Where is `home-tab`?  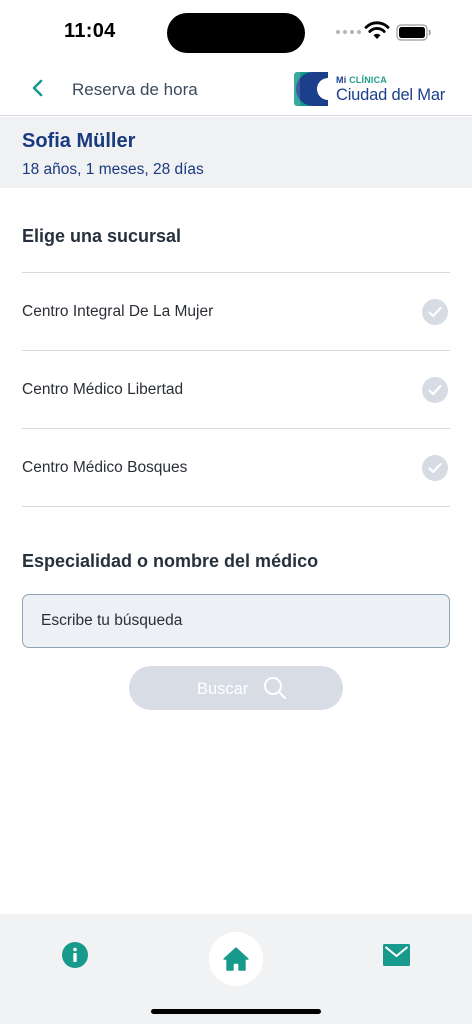 home-tab is located at coordinates (236, 959).